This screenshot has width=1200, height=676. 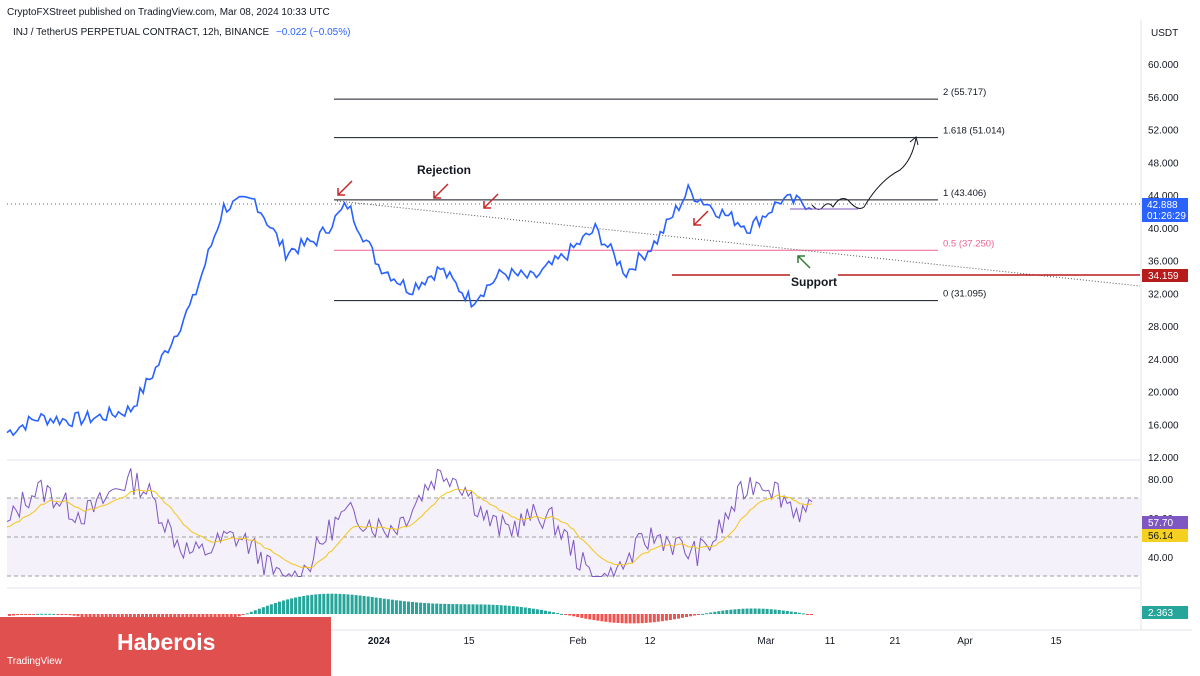 What do you see at coordinates (1164, 33) in the screenshot?
I see `currency-label: USDT` at bounding box center [1164, 33].